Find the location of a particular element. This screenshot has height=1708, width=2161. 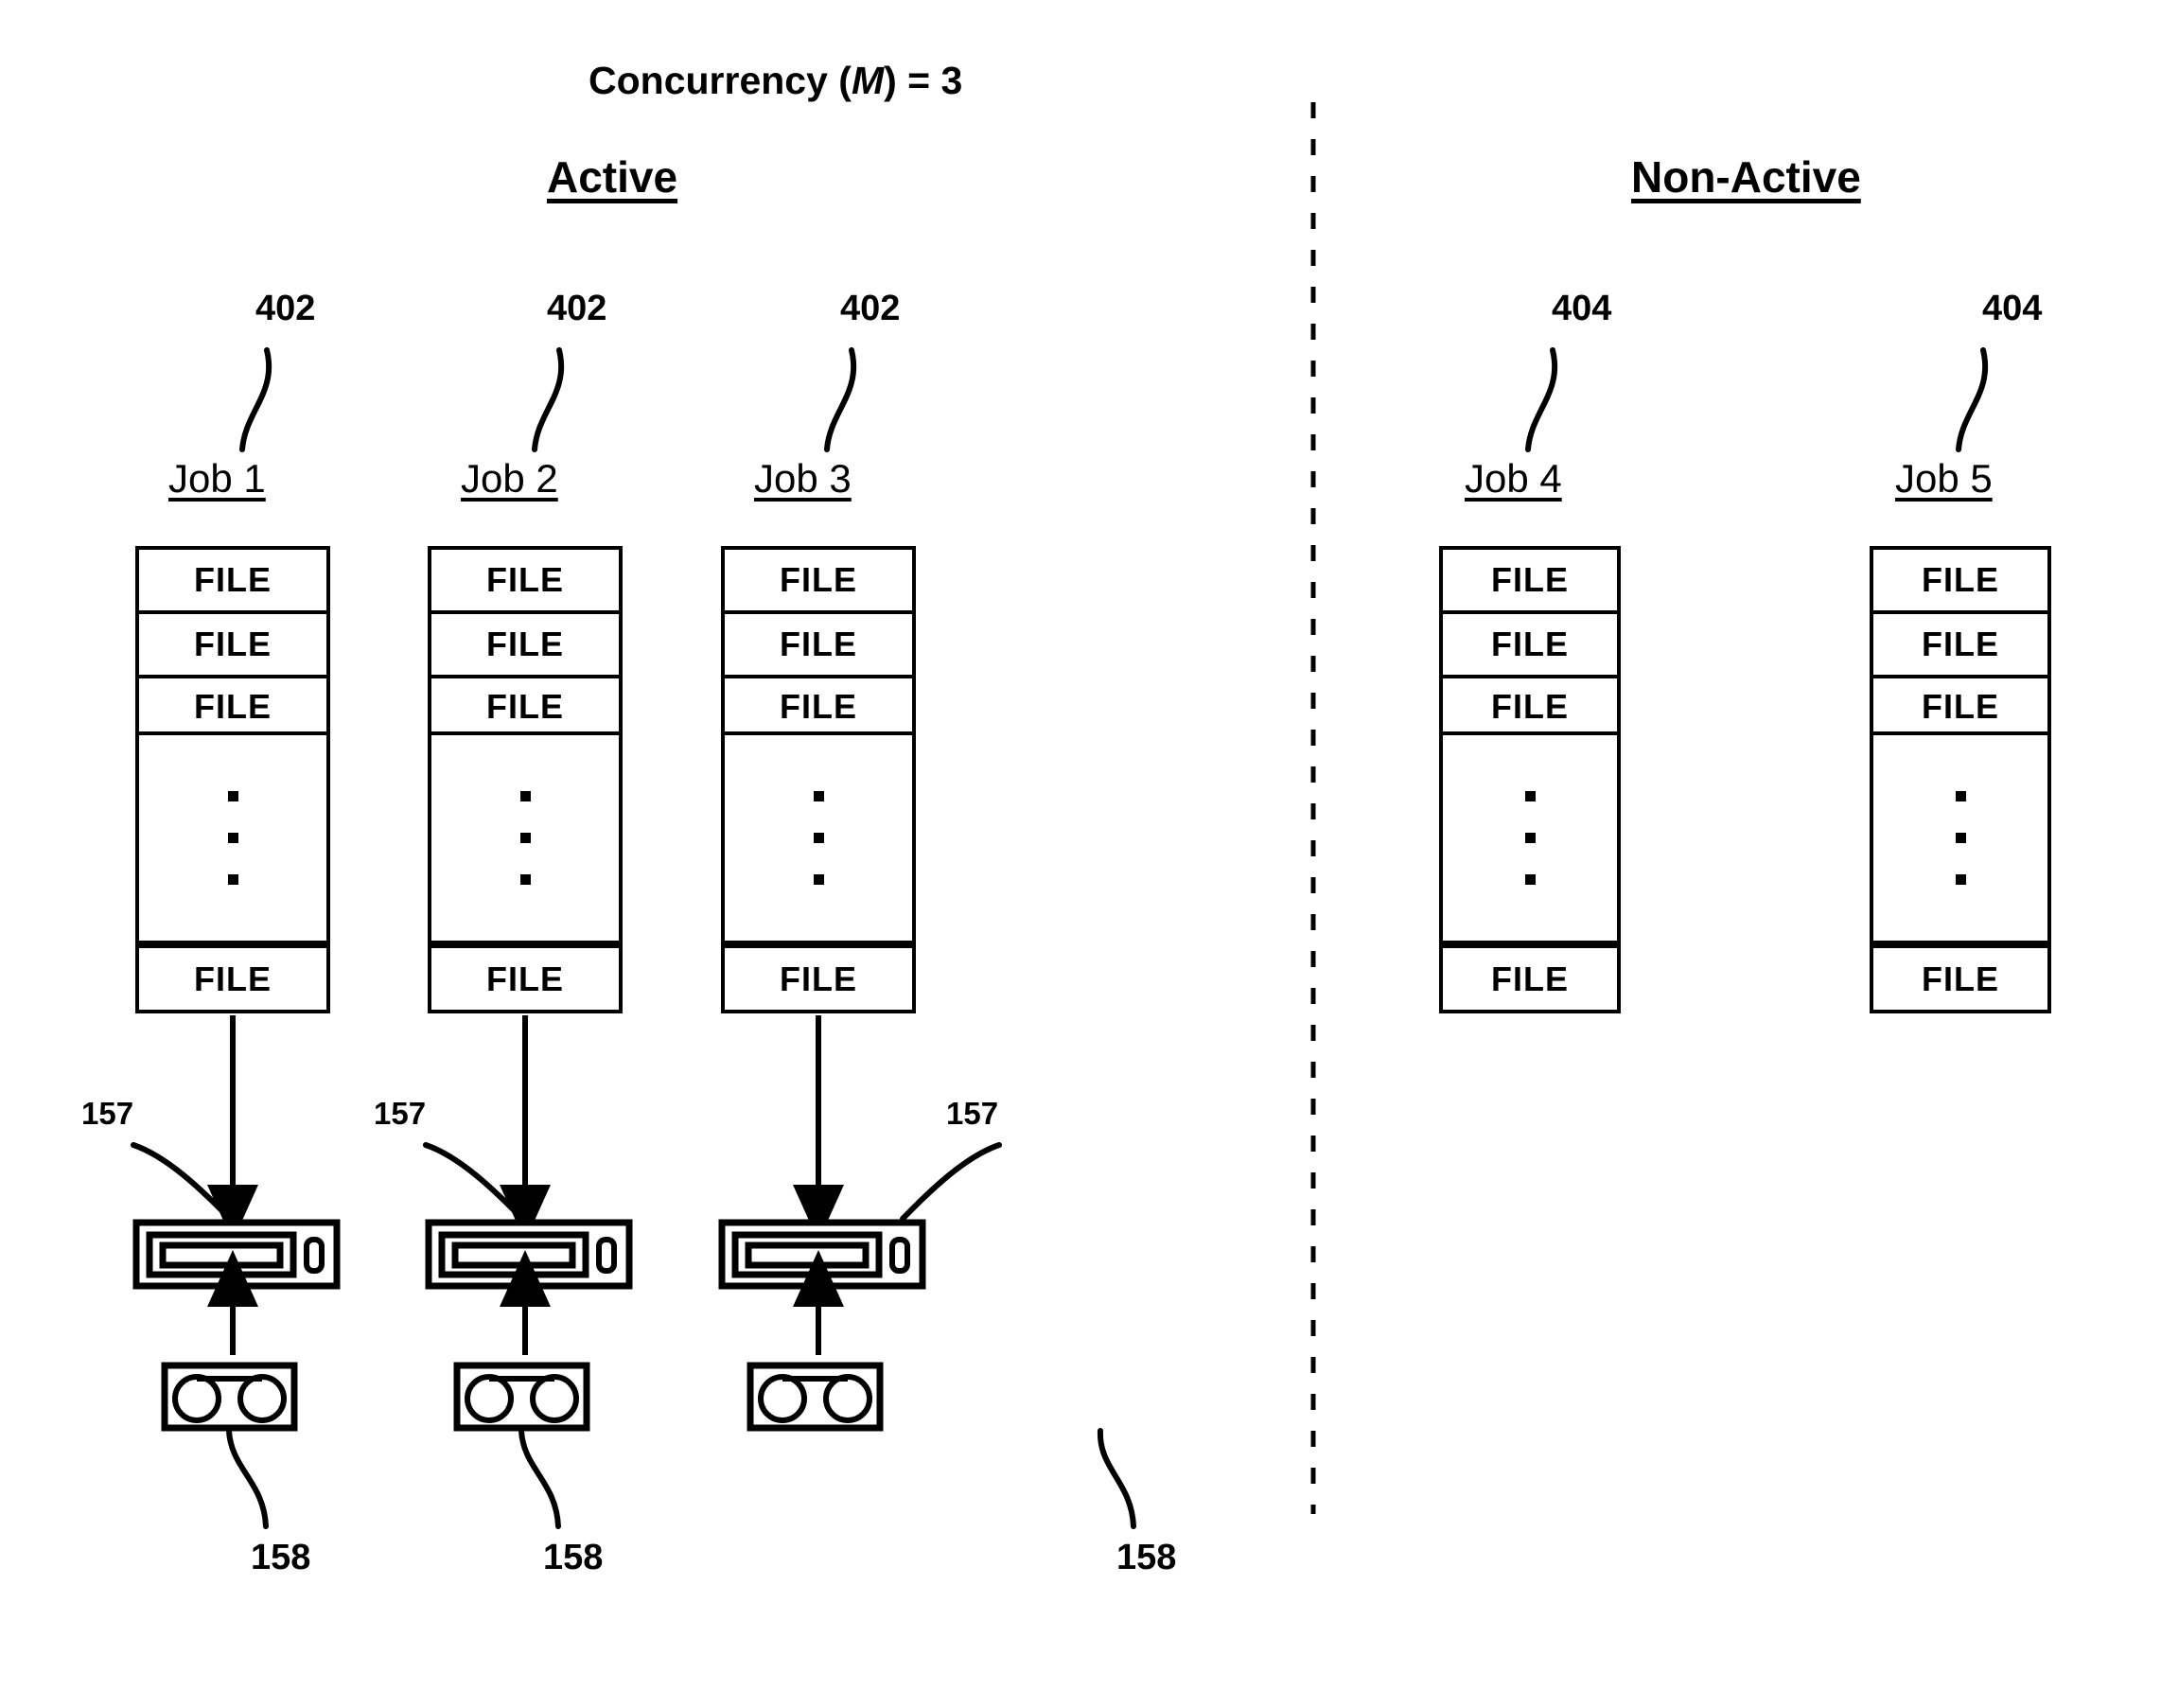

section-header-non-active: Non-Active is located at coordinates (1746, 177).